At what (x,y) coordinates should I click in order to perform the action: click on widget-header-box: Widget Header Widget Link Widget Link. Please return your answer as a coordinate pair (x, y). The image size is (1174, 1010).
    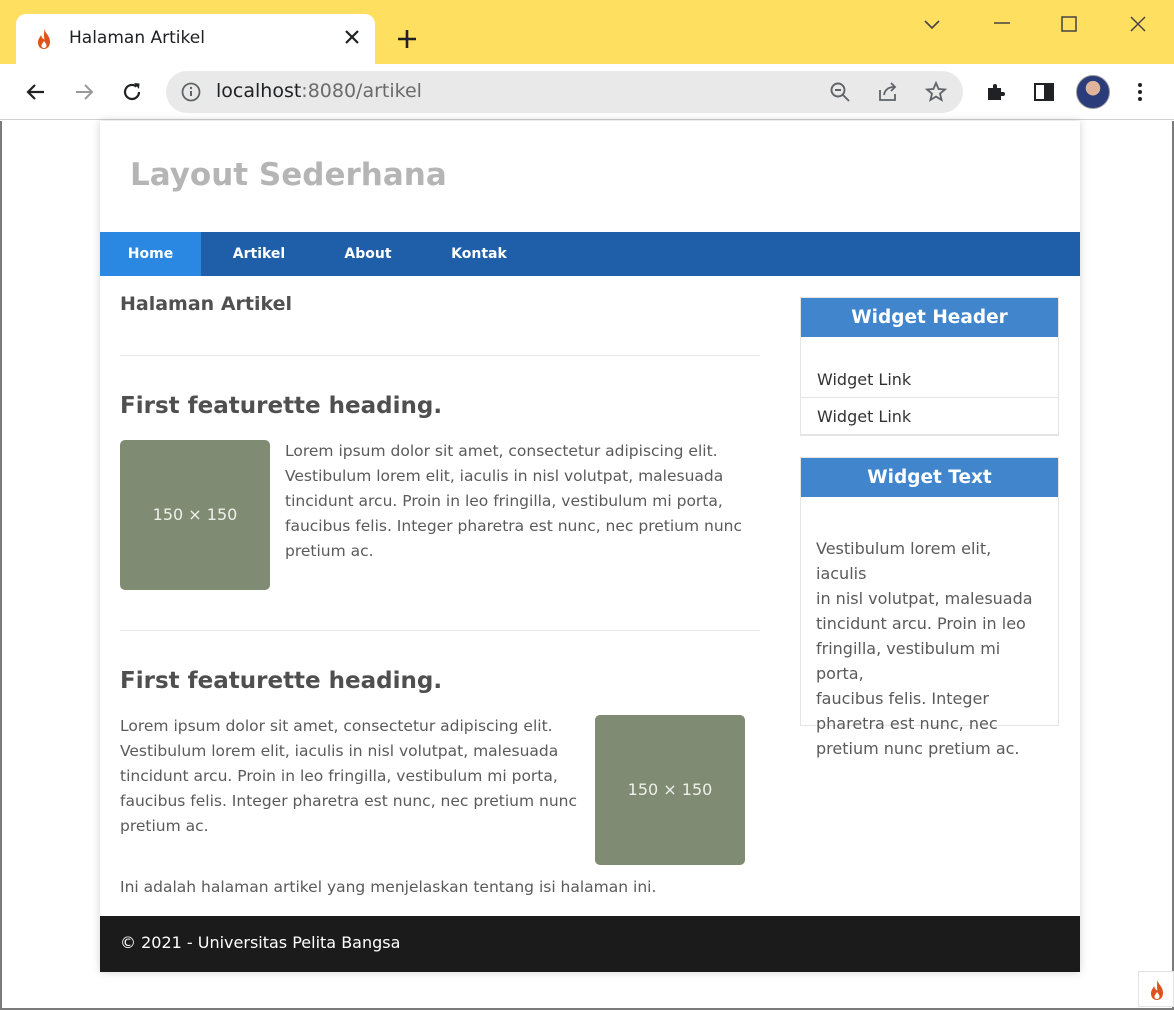
    Looking at the image, I should click on (929, 366).